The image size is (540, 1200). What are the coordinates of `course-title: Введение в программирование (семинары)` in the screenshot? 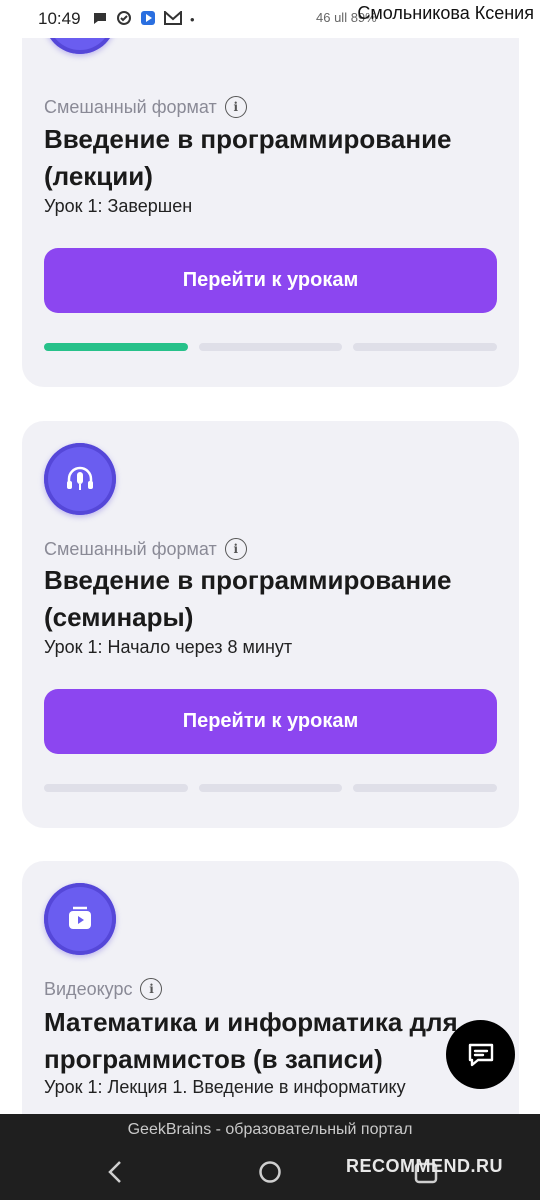 It's located at (248, 598).